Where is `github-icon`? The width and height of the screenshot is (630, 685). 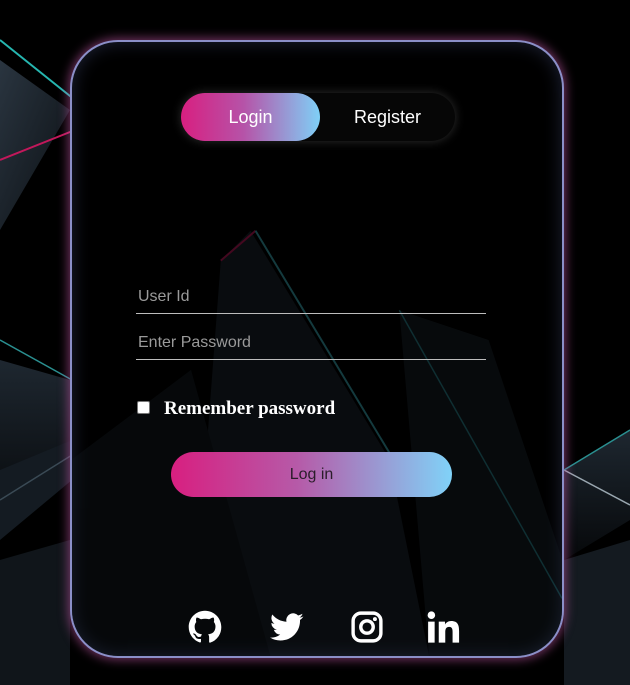 github-icon is located at coordinates (205, 627).